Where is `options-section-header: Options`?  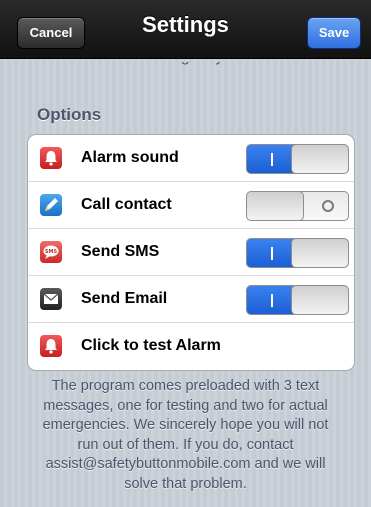 options-section-header: Options is located at coordinates (69, 114).